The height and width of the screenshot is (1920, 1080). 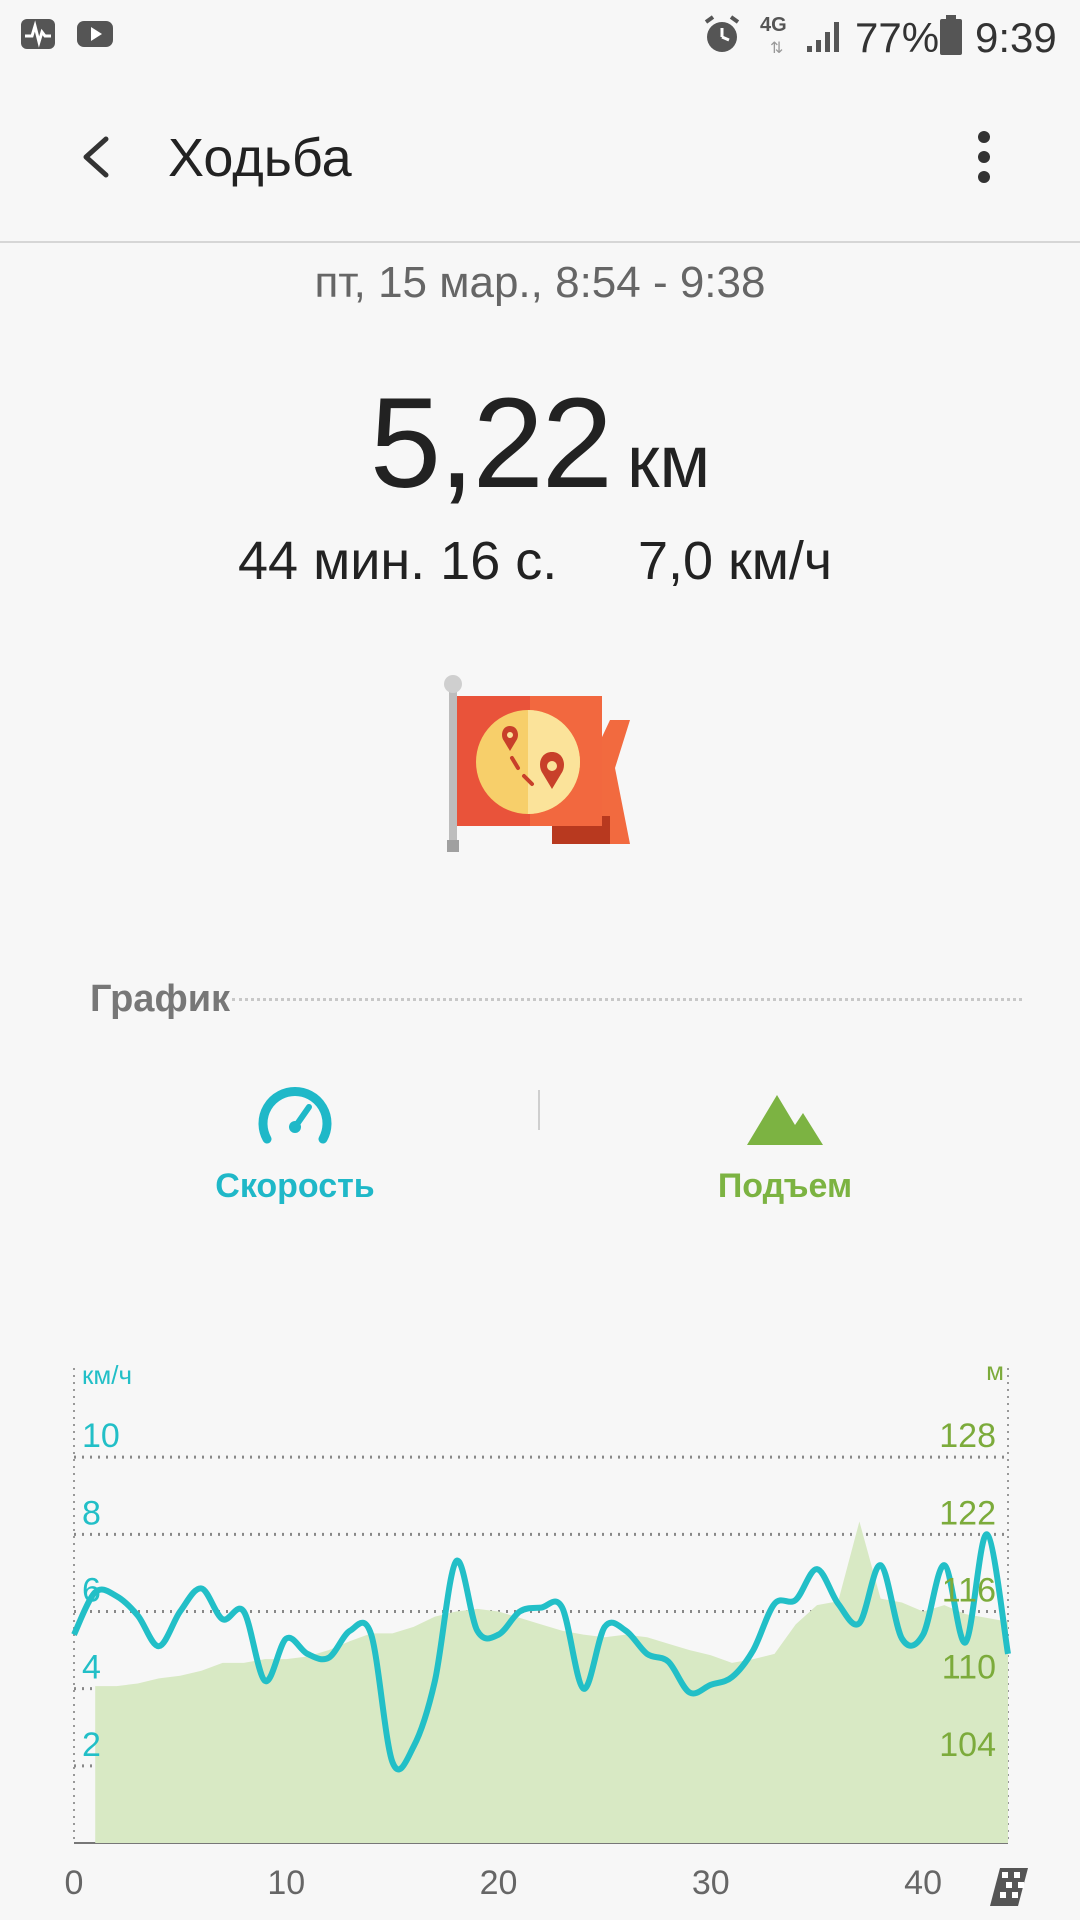 What do you see at coordinates (923, 1883) in the screenshot?
I see `x-tick-label: 40` at bounding box center [923, 1883].